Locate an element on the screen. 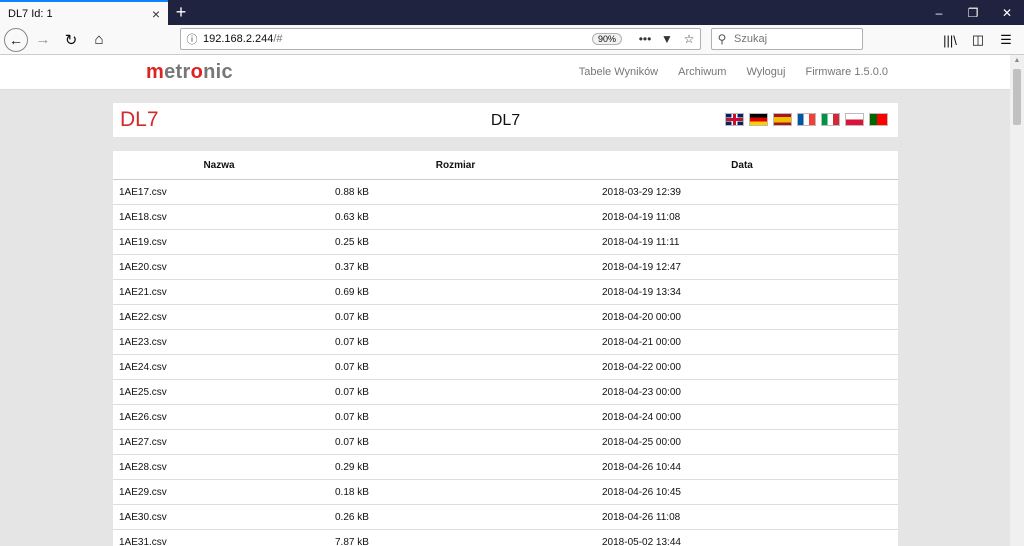 This screenshot has width=1024, height=546. new-tab-button: + is located at coordinates (181, 12).